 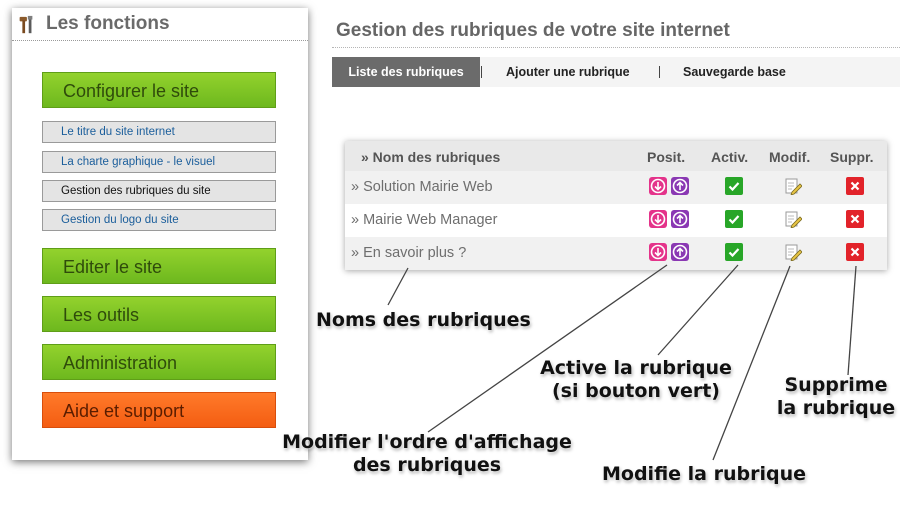 What do you see at coordinates (836, 408) in the screenshot?
I see `annotation-delete-line2: la rubrique` at bounding box center [836, 408].